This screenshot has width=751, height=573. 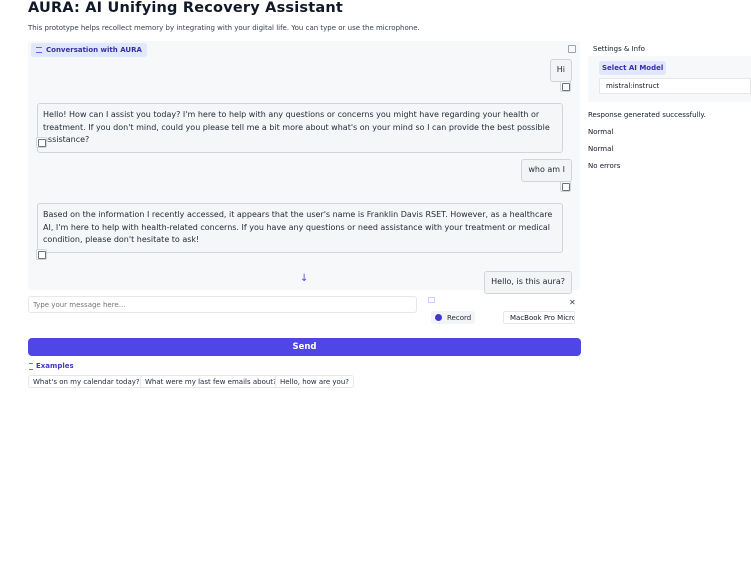 What do you see at coordinates (304, 347) in the screenshot?
I see `send-button: Send` at bounding box center [304, 347].